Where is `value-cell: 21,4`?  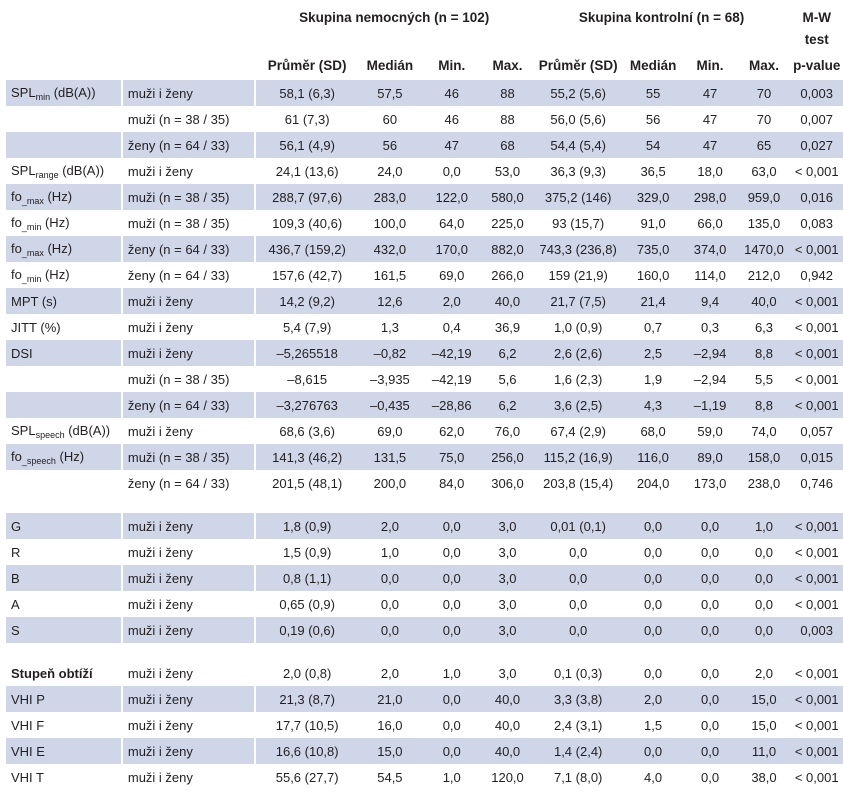 value-cell: 21,4 is located at coordinates (653, 301).